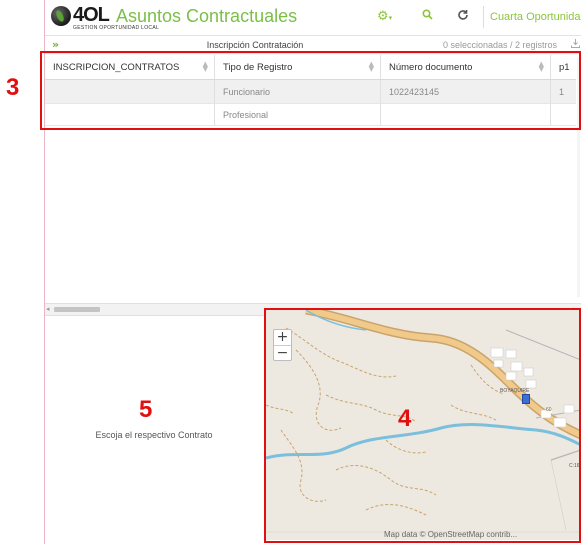 This screenshot has width=581, height=544. I want to click on logo-globe-icon, so click(61, 16).